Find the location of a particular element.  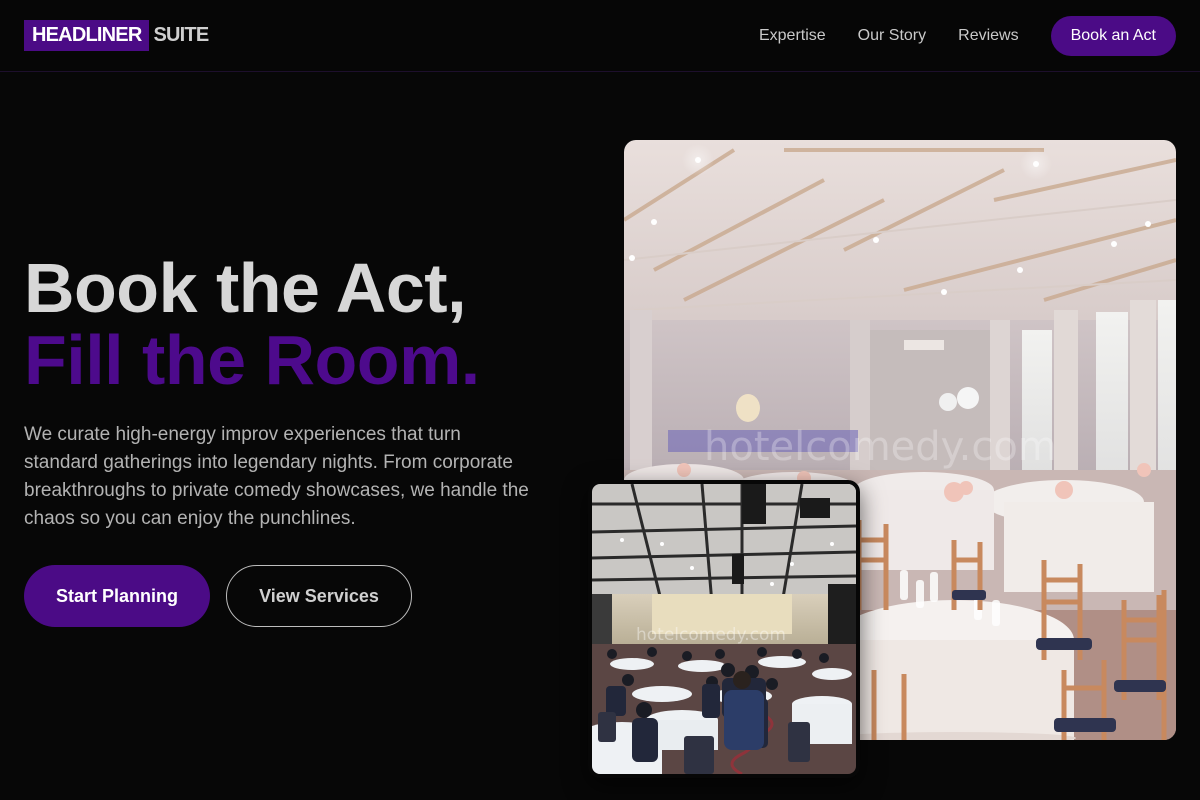

small-photo-watermark: hotelcomedy.com is located at coordinates (711, 635).